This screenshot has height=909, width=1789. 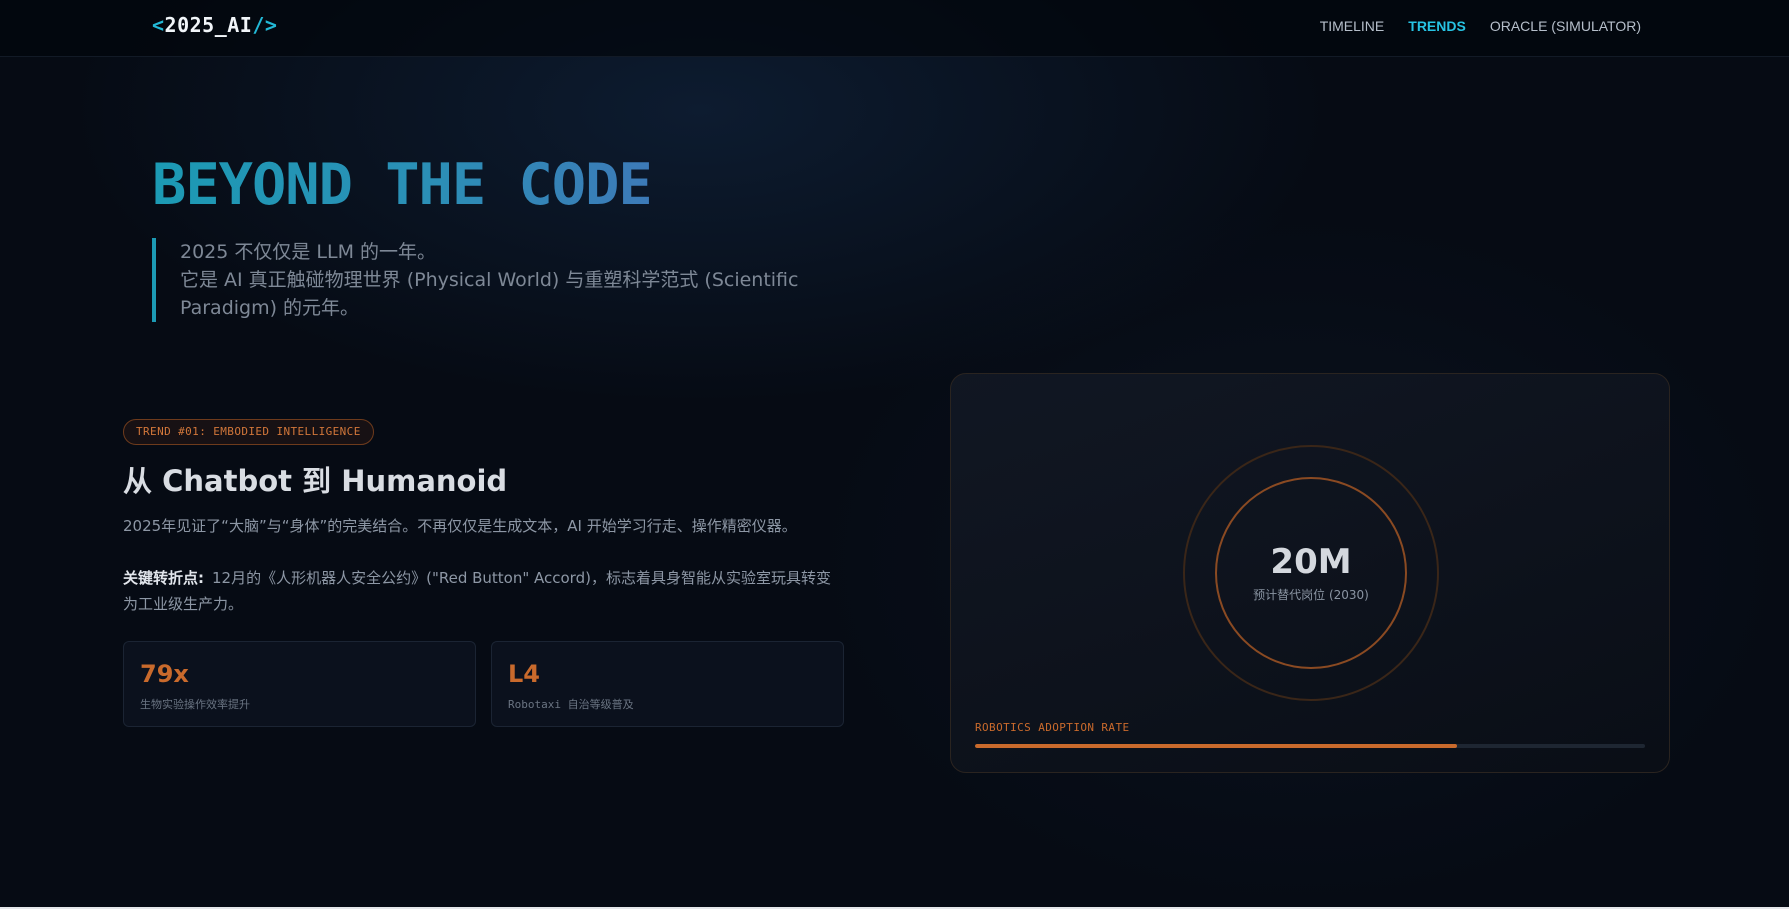 I want to click on hero-subtitle-line-1: 2025 不仅仅是 LLM 的一年。, so click(x=308, y=252).